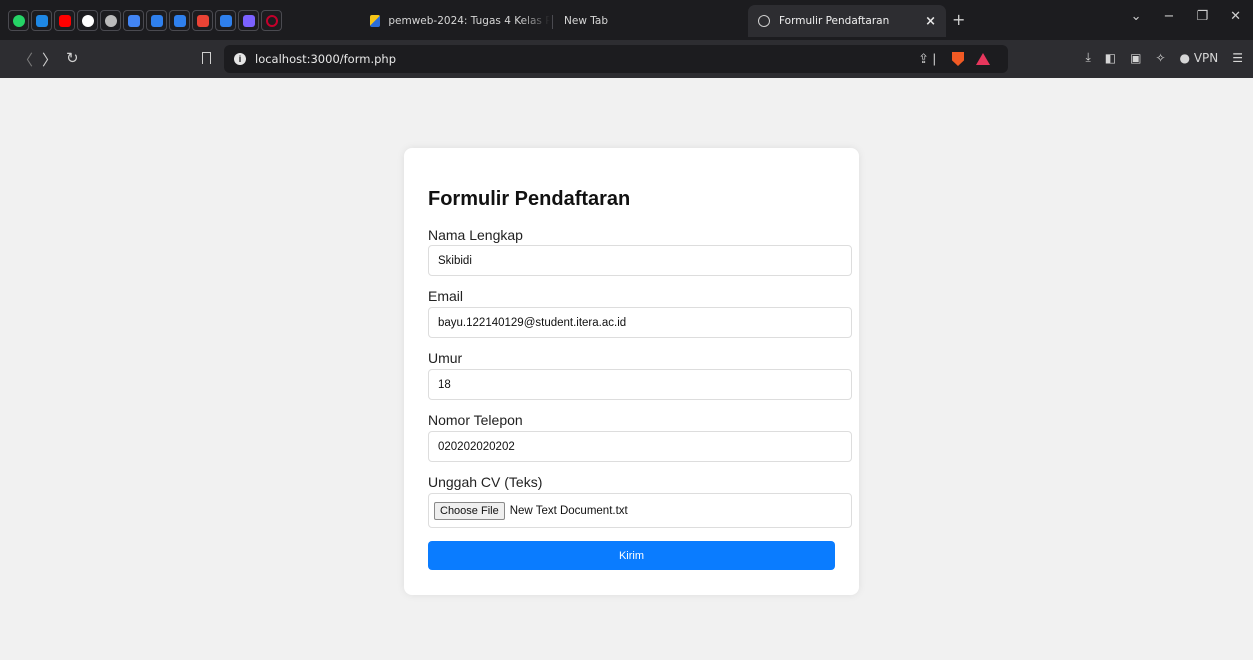 This screenshot has height=660, width=1253. Describe the element at coordinates (1087, 57) in the screenshot. I see `download-icon: ⤓` at that location.